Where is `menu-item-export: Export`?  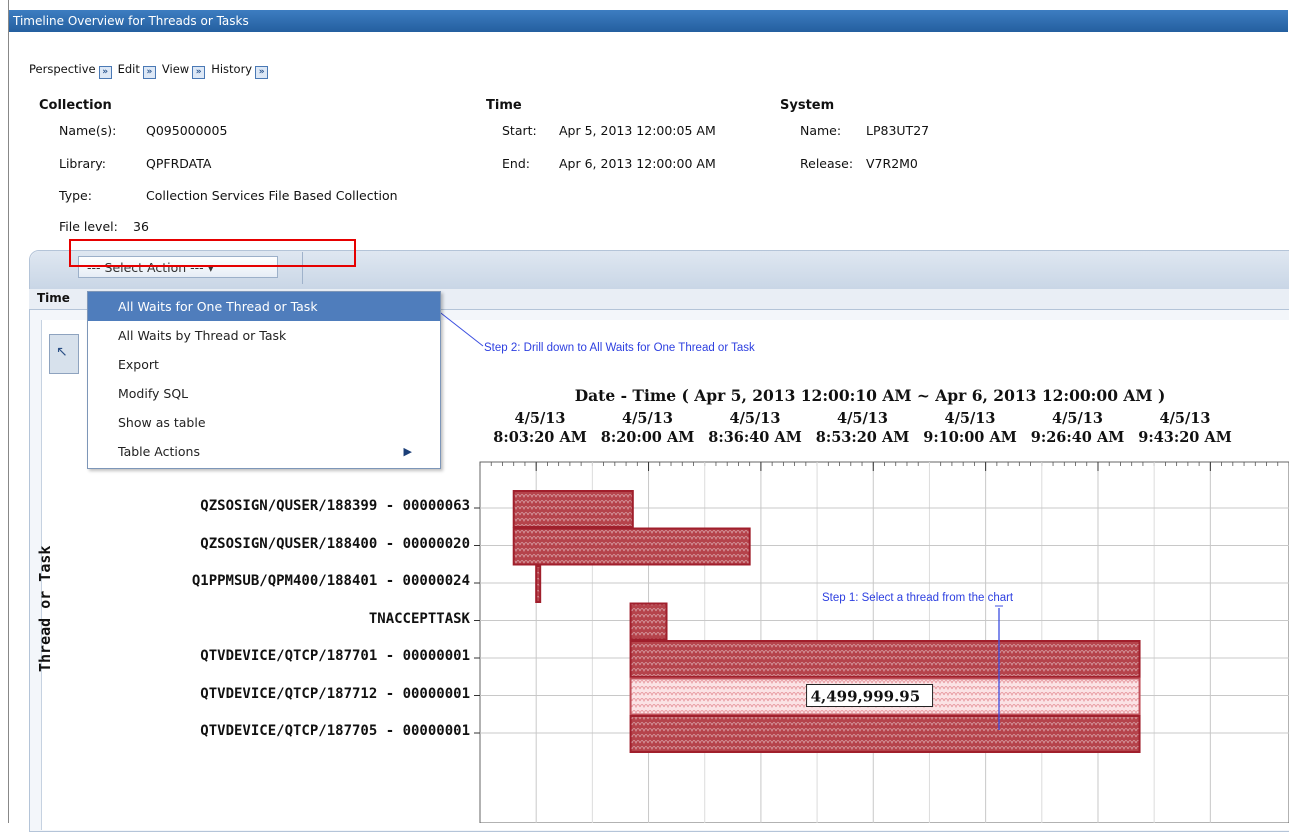
menu-item-export: Export is located at coordinates (264, 364).